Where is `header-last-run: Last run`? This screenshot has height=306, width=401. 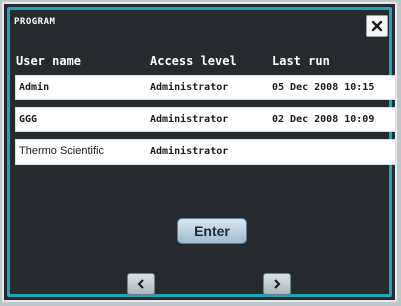
header-last-run: Last run is located at coordinates (301, 61).